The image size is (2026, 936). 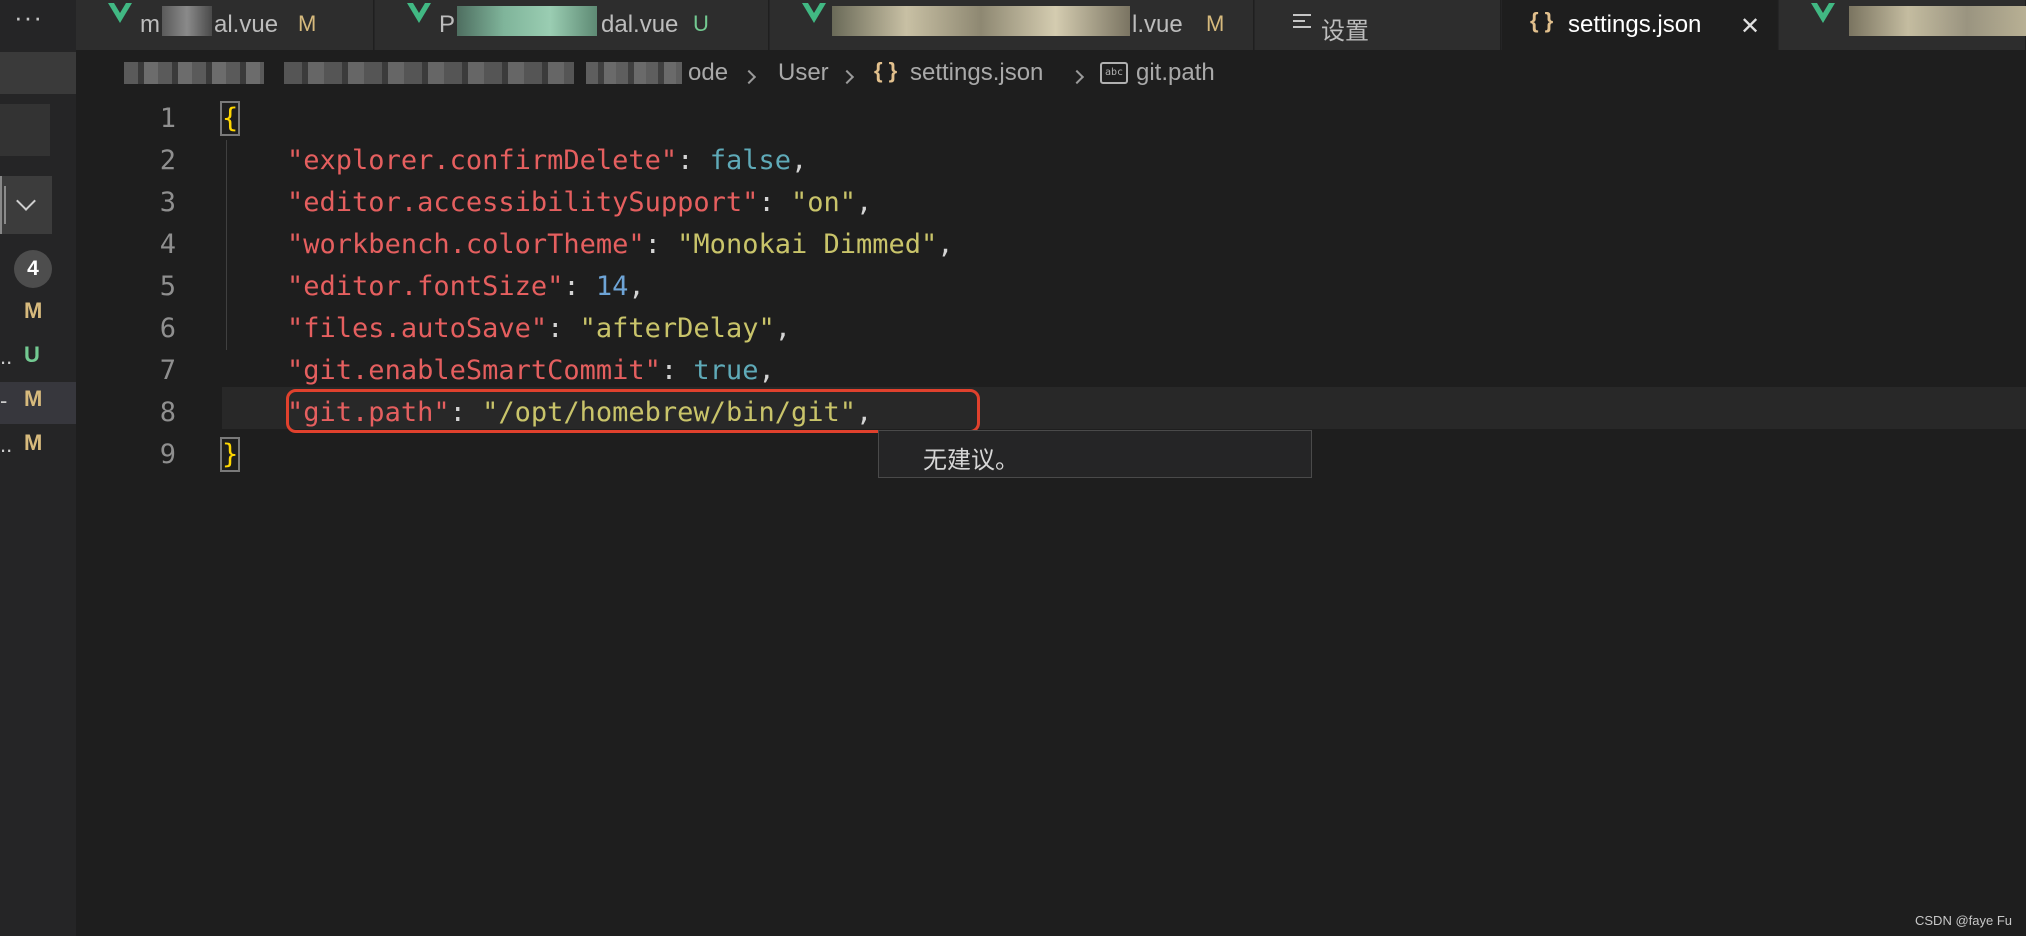 I want to click on json-value: false, so click(x=750, y=160).